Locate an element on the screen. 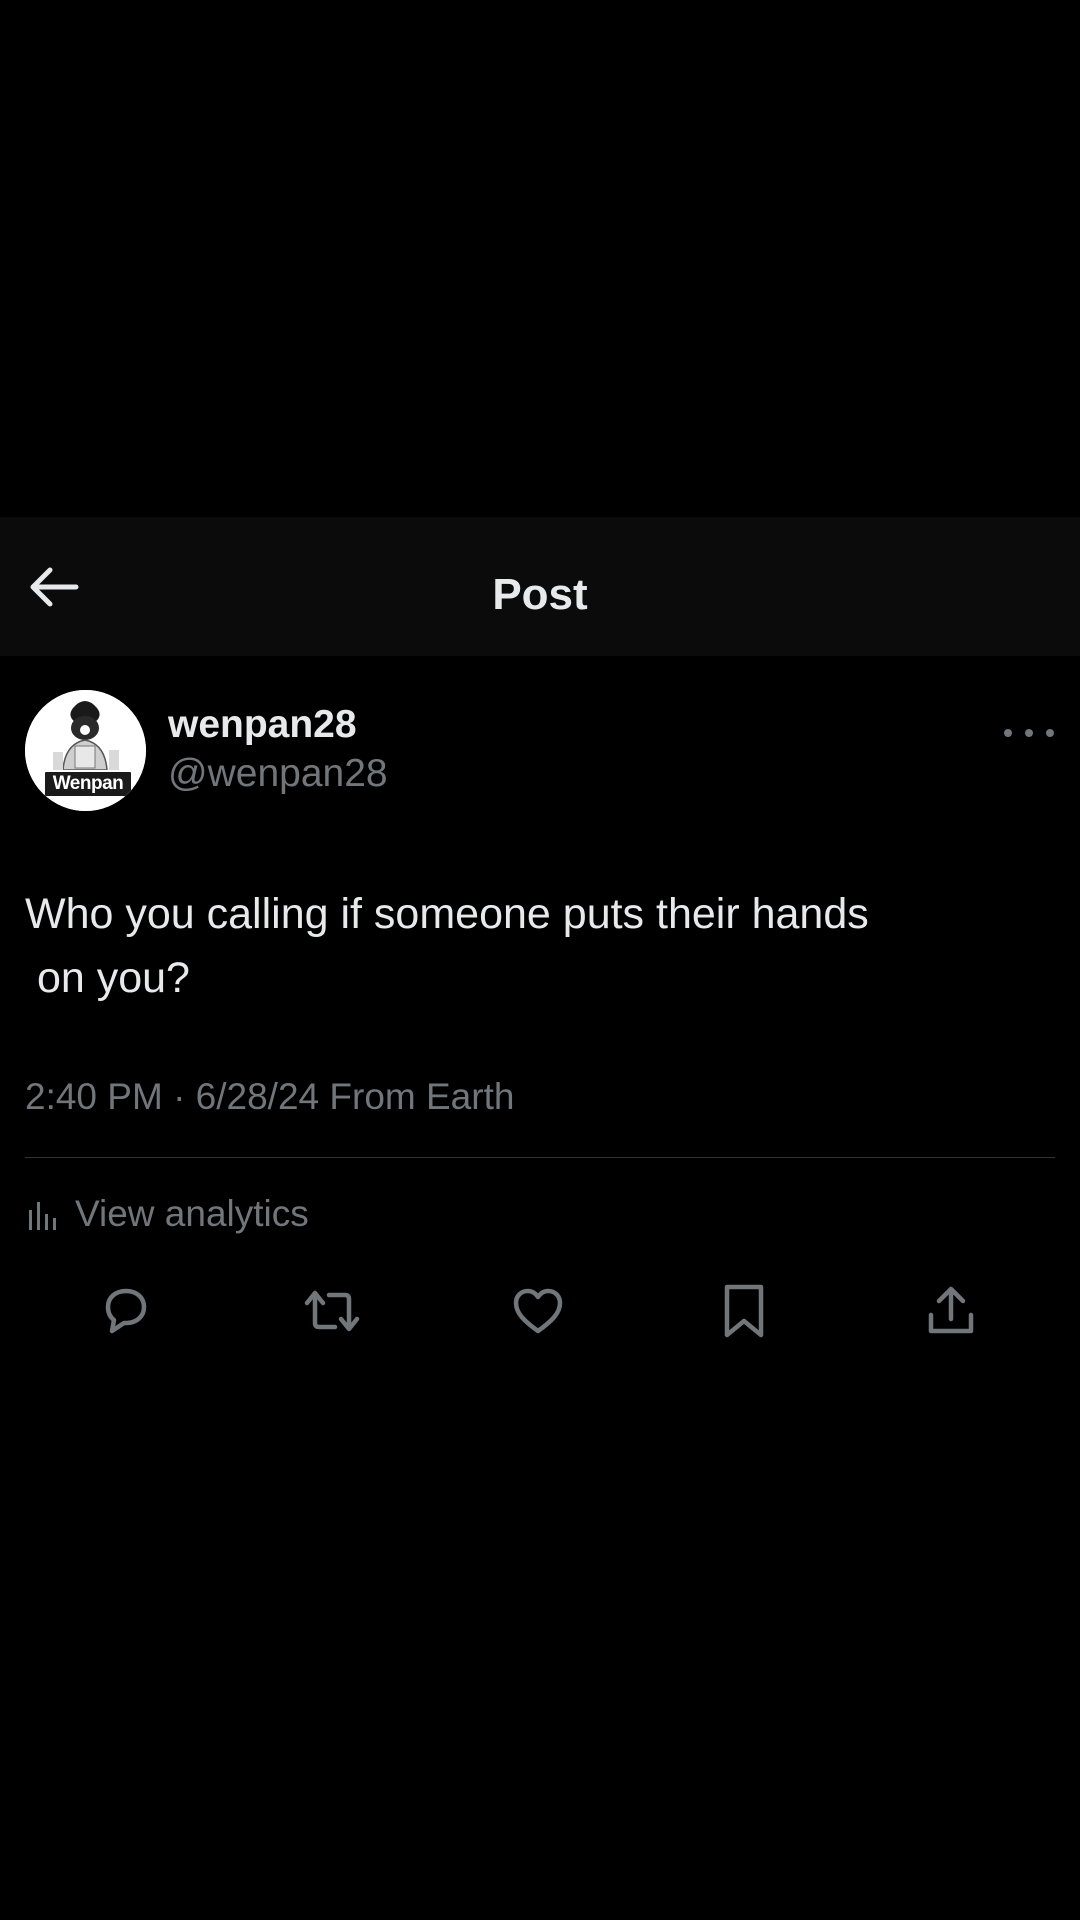  more-options-button is located at coordinates (1029, 733).